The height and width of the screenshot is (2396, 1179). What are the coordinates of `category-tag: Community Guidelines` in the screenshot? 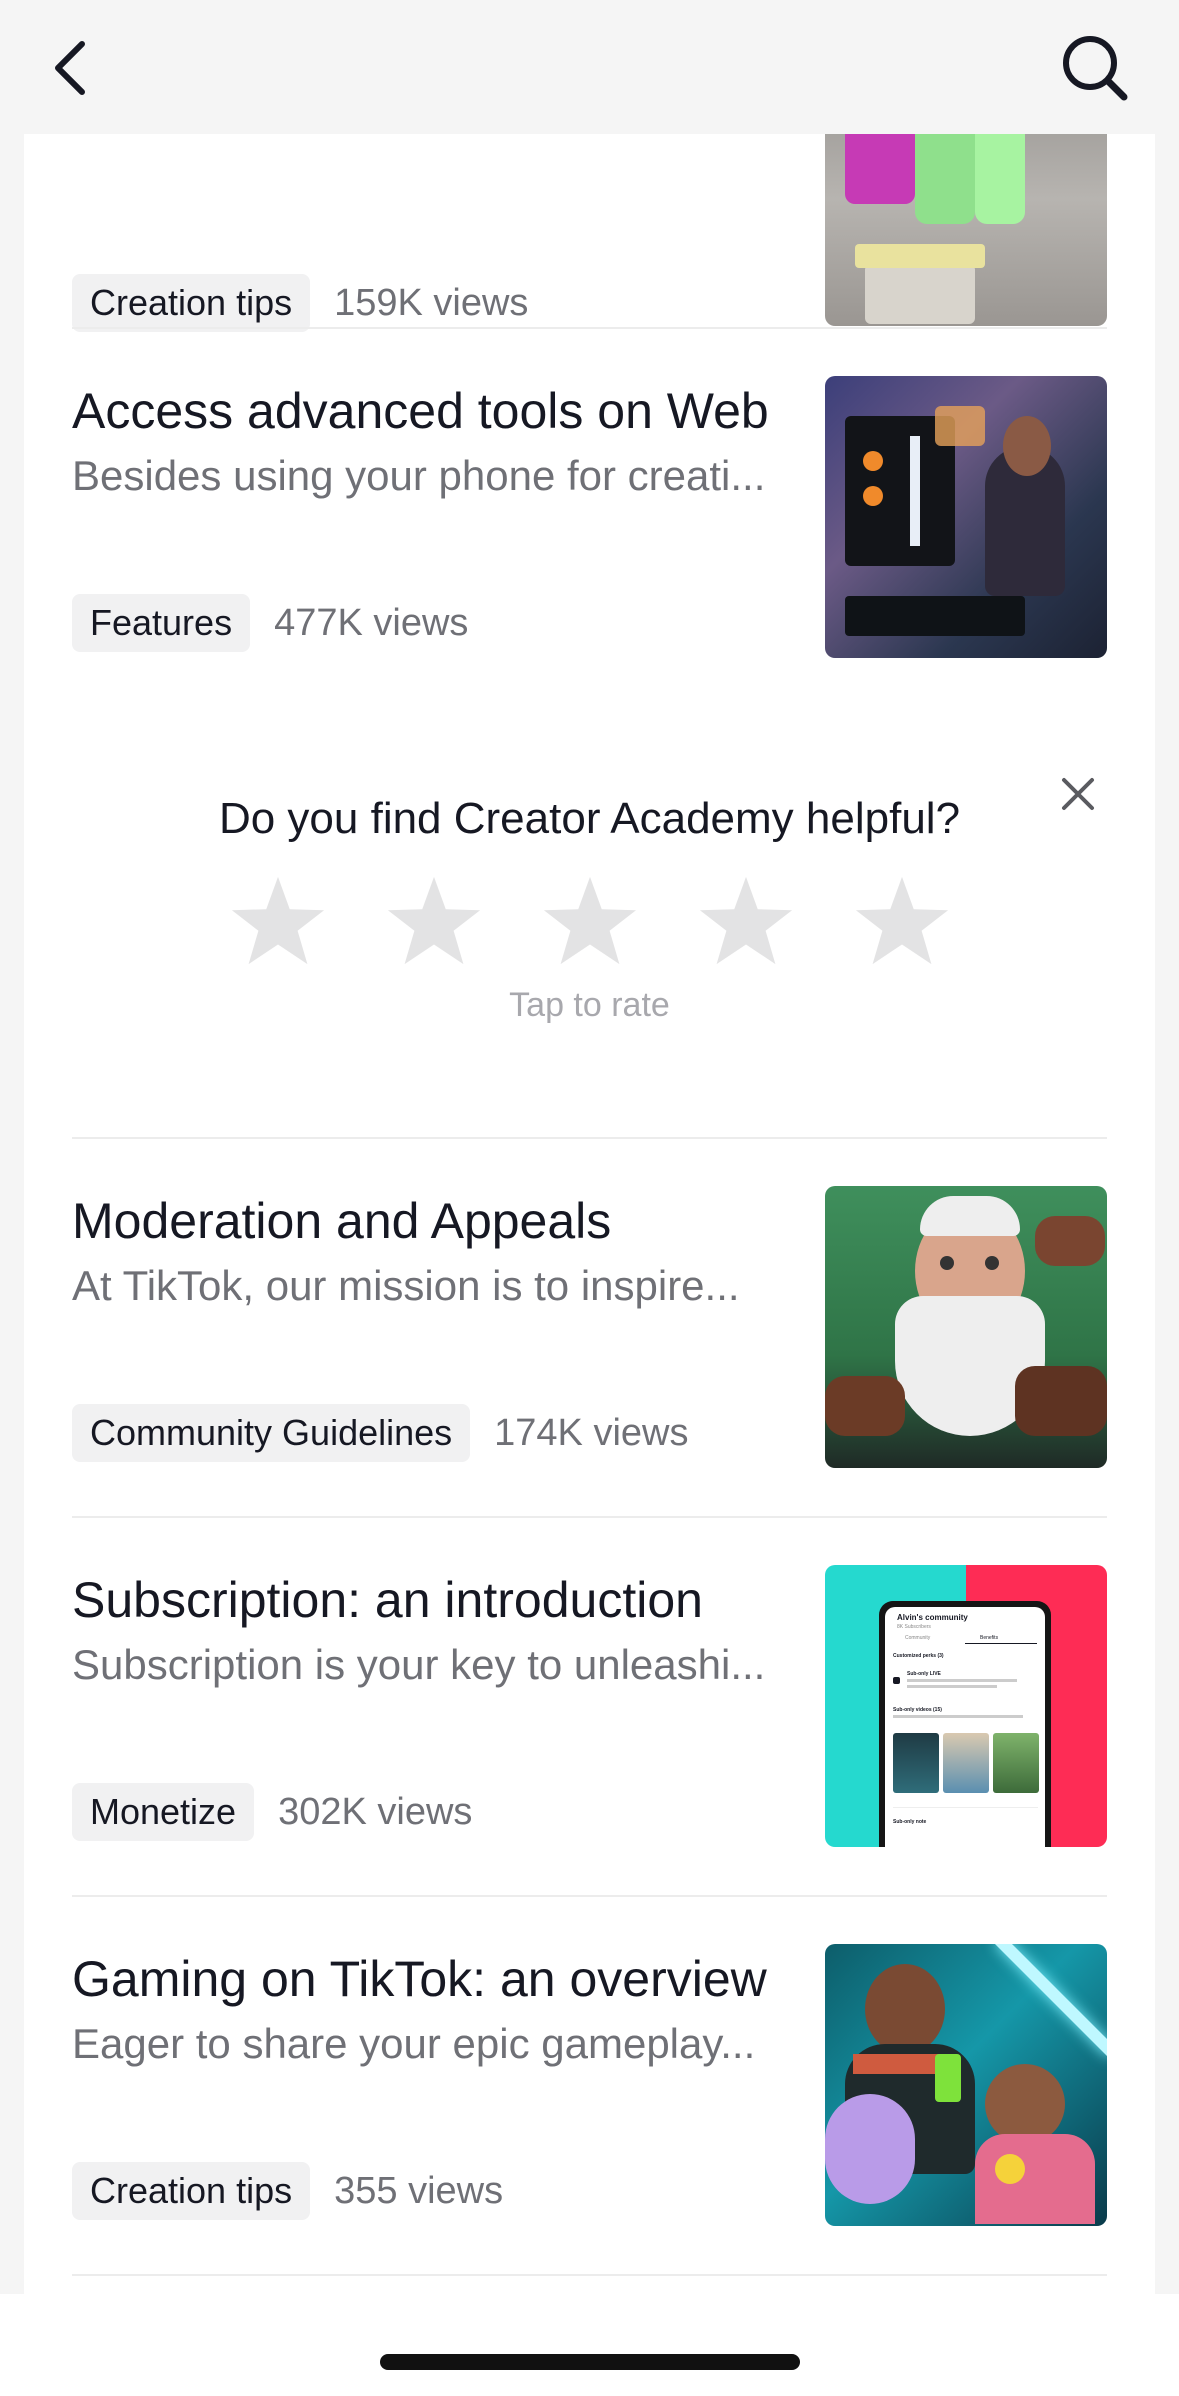 It's located at (271, 1433).